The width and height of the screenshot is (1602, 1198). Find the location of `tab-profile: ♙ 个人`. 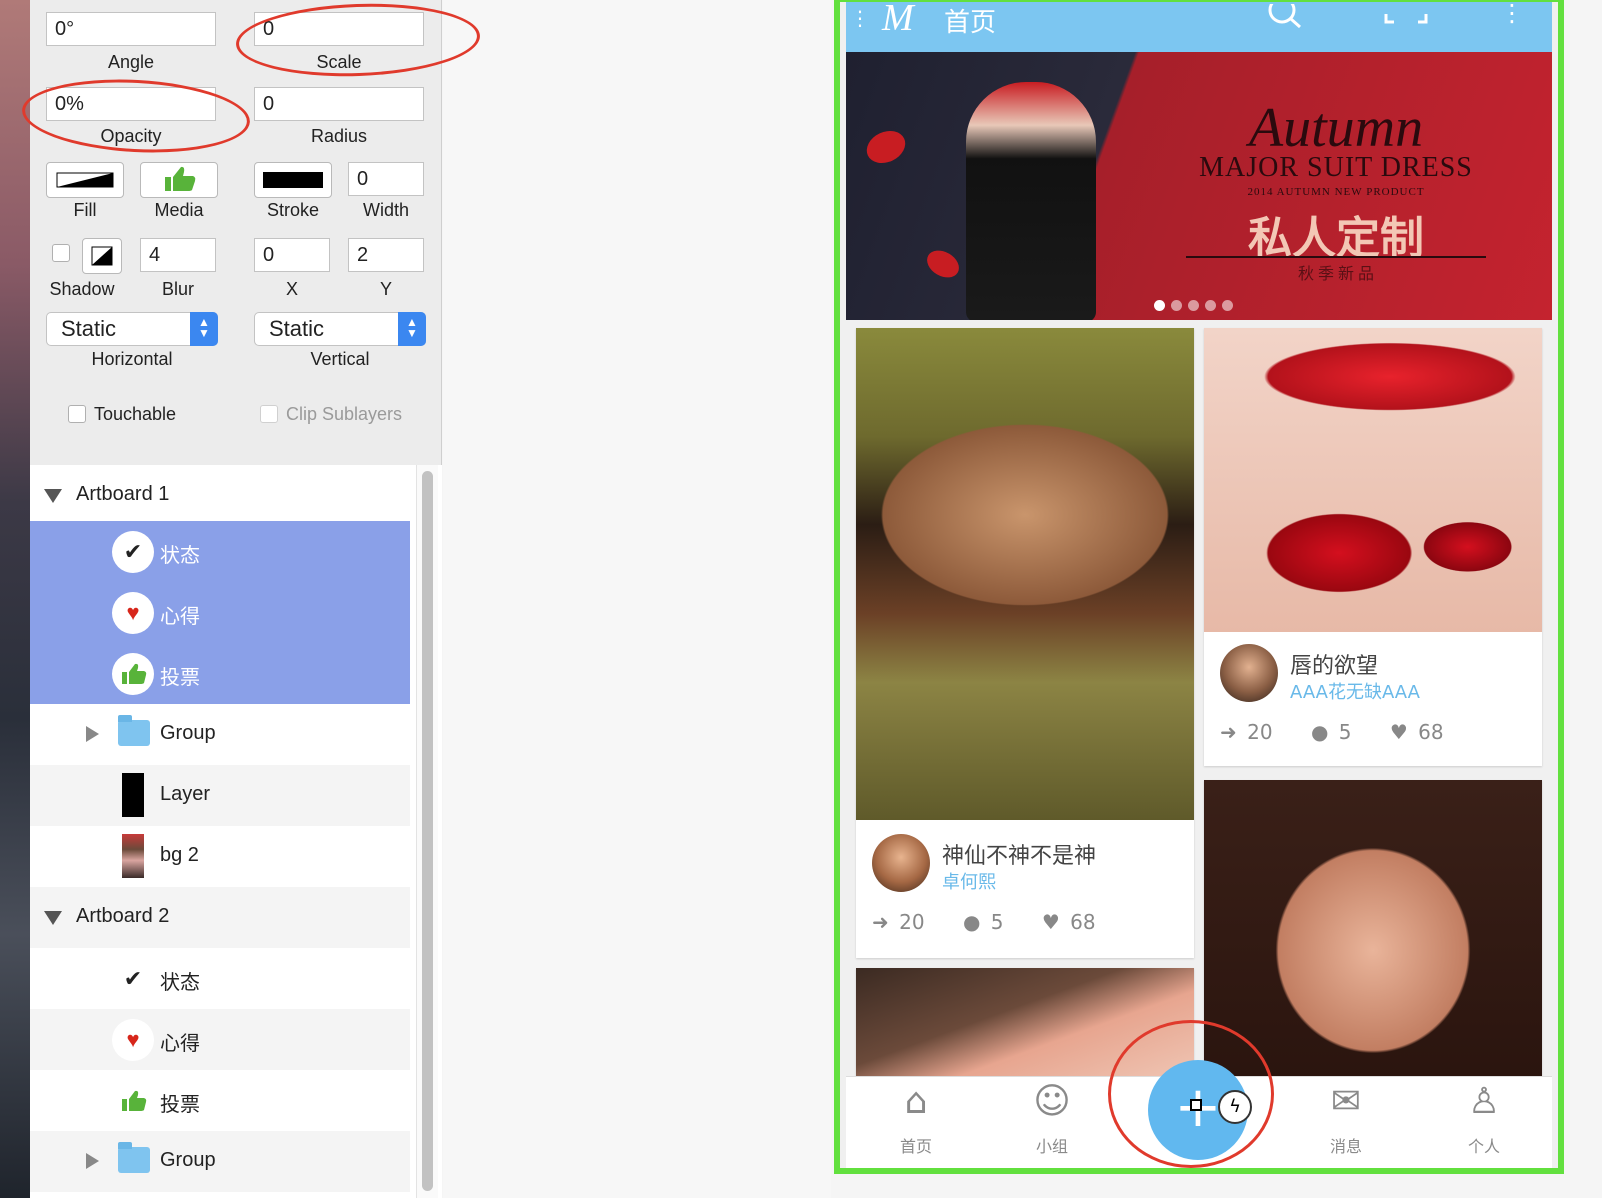

tab-profile: ♙ 个人 is located at coordinates (1484, 1122).